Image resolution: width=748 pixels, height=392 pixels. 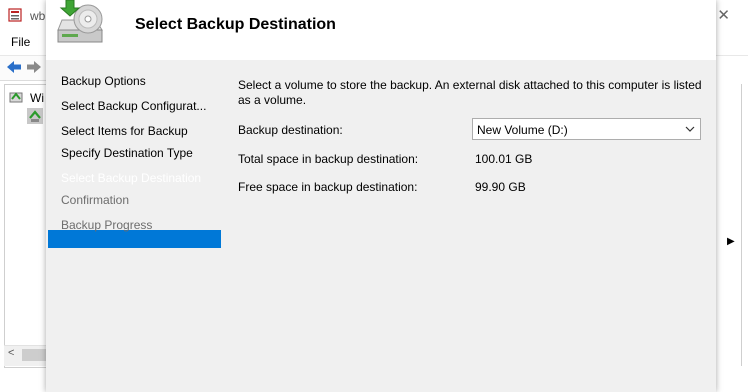 What do you see at coordinates (741, 225) in the screenshot?
I see `pane-divider` at bounding box center [741, 225].